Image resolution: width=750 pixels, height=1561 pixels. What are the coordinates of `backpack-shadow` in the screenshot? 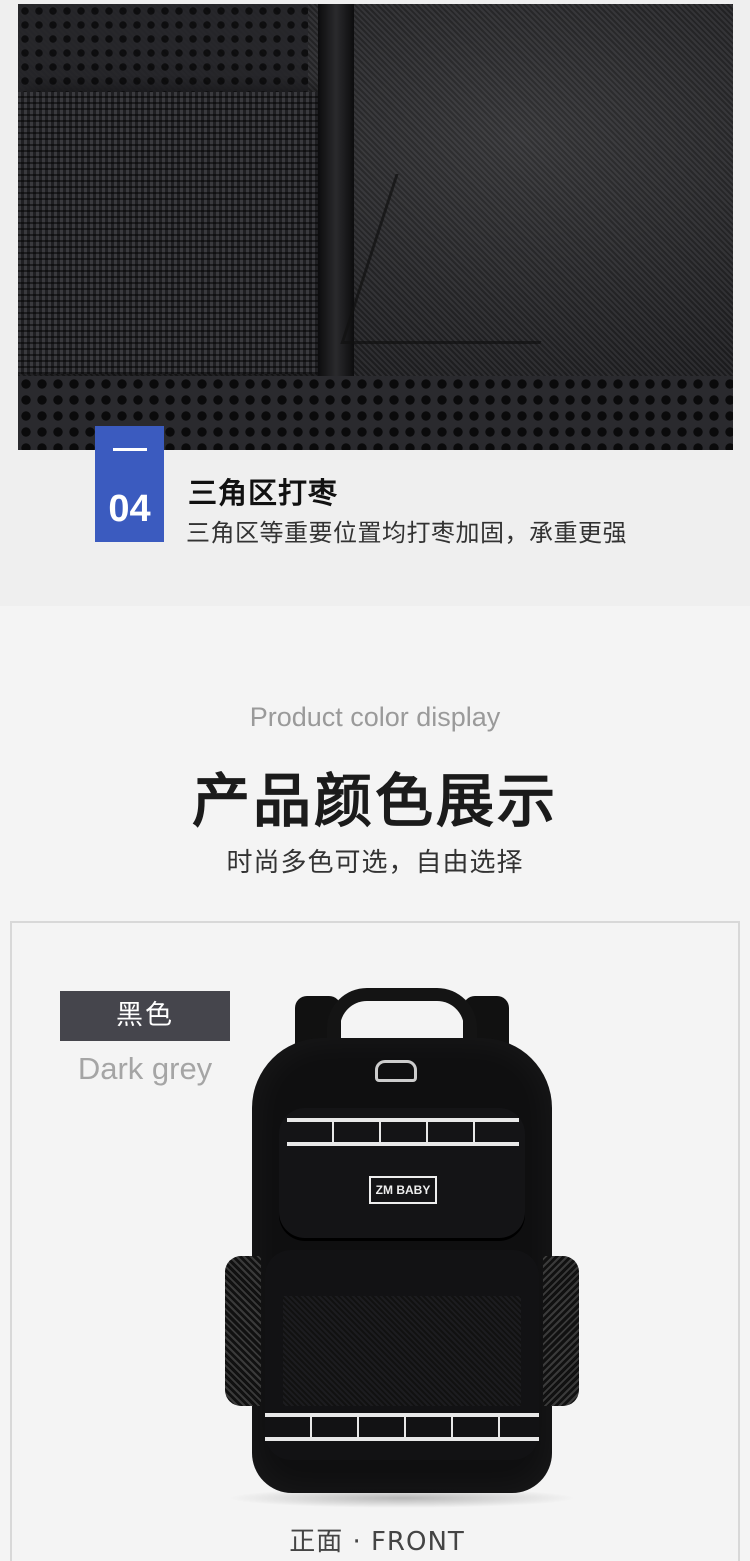 It's located at (402, 1498).